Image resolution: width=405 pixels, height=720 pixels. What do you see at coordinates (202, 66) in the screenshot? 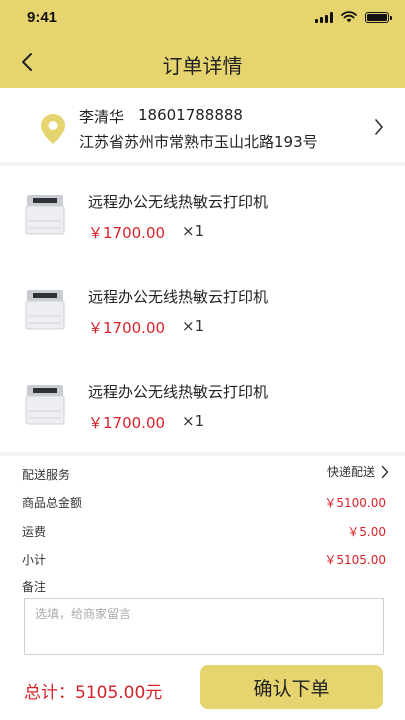
I see `page-title: 订单详情` at bounding box center [202, 66].